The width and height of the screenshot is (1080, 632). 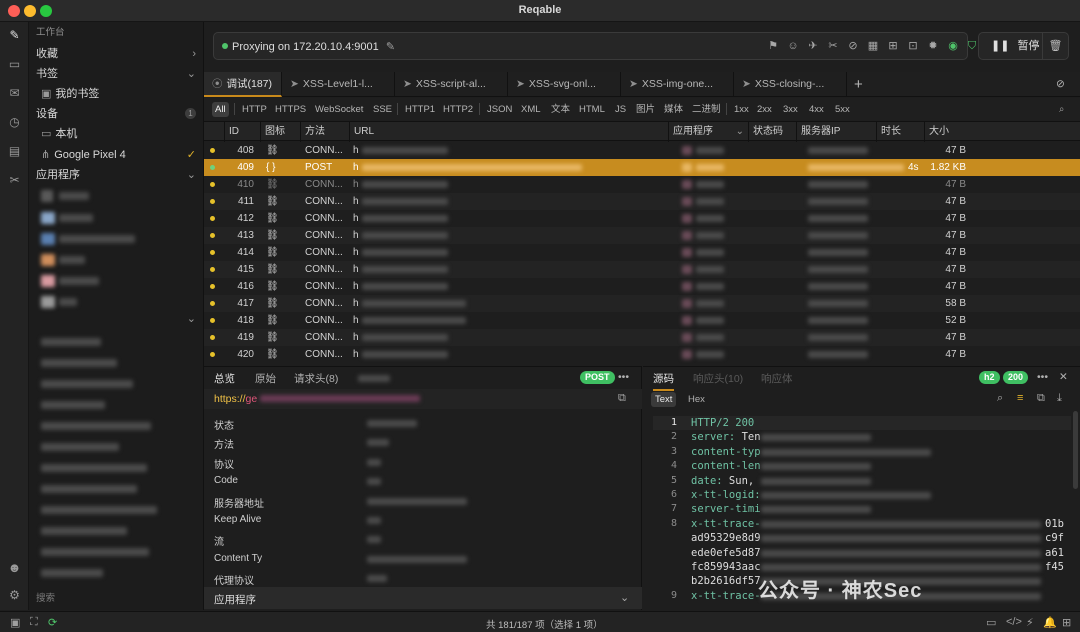 I want to click on tab-overview: 总览, so click(x=224, y=381).